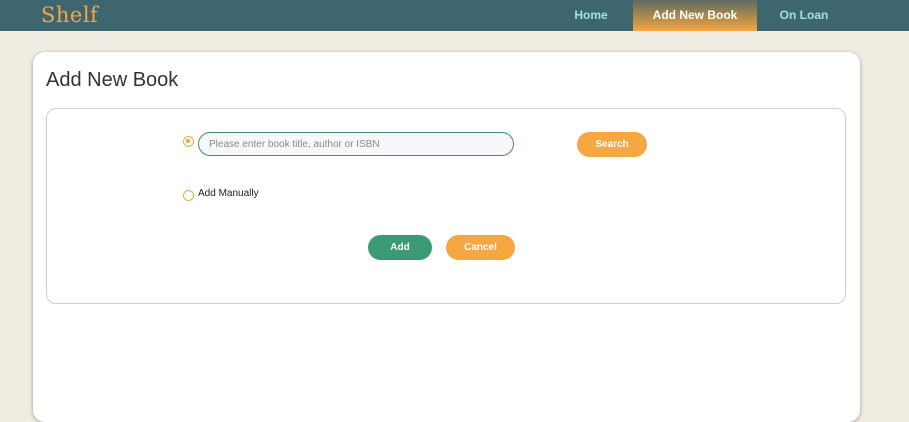 The image size is (909, 422). What do you see at coordinates (695, 15) in the screenshot?
I see `nav-add-new-book-link: Add New Book` at bounding box center [695, 15].